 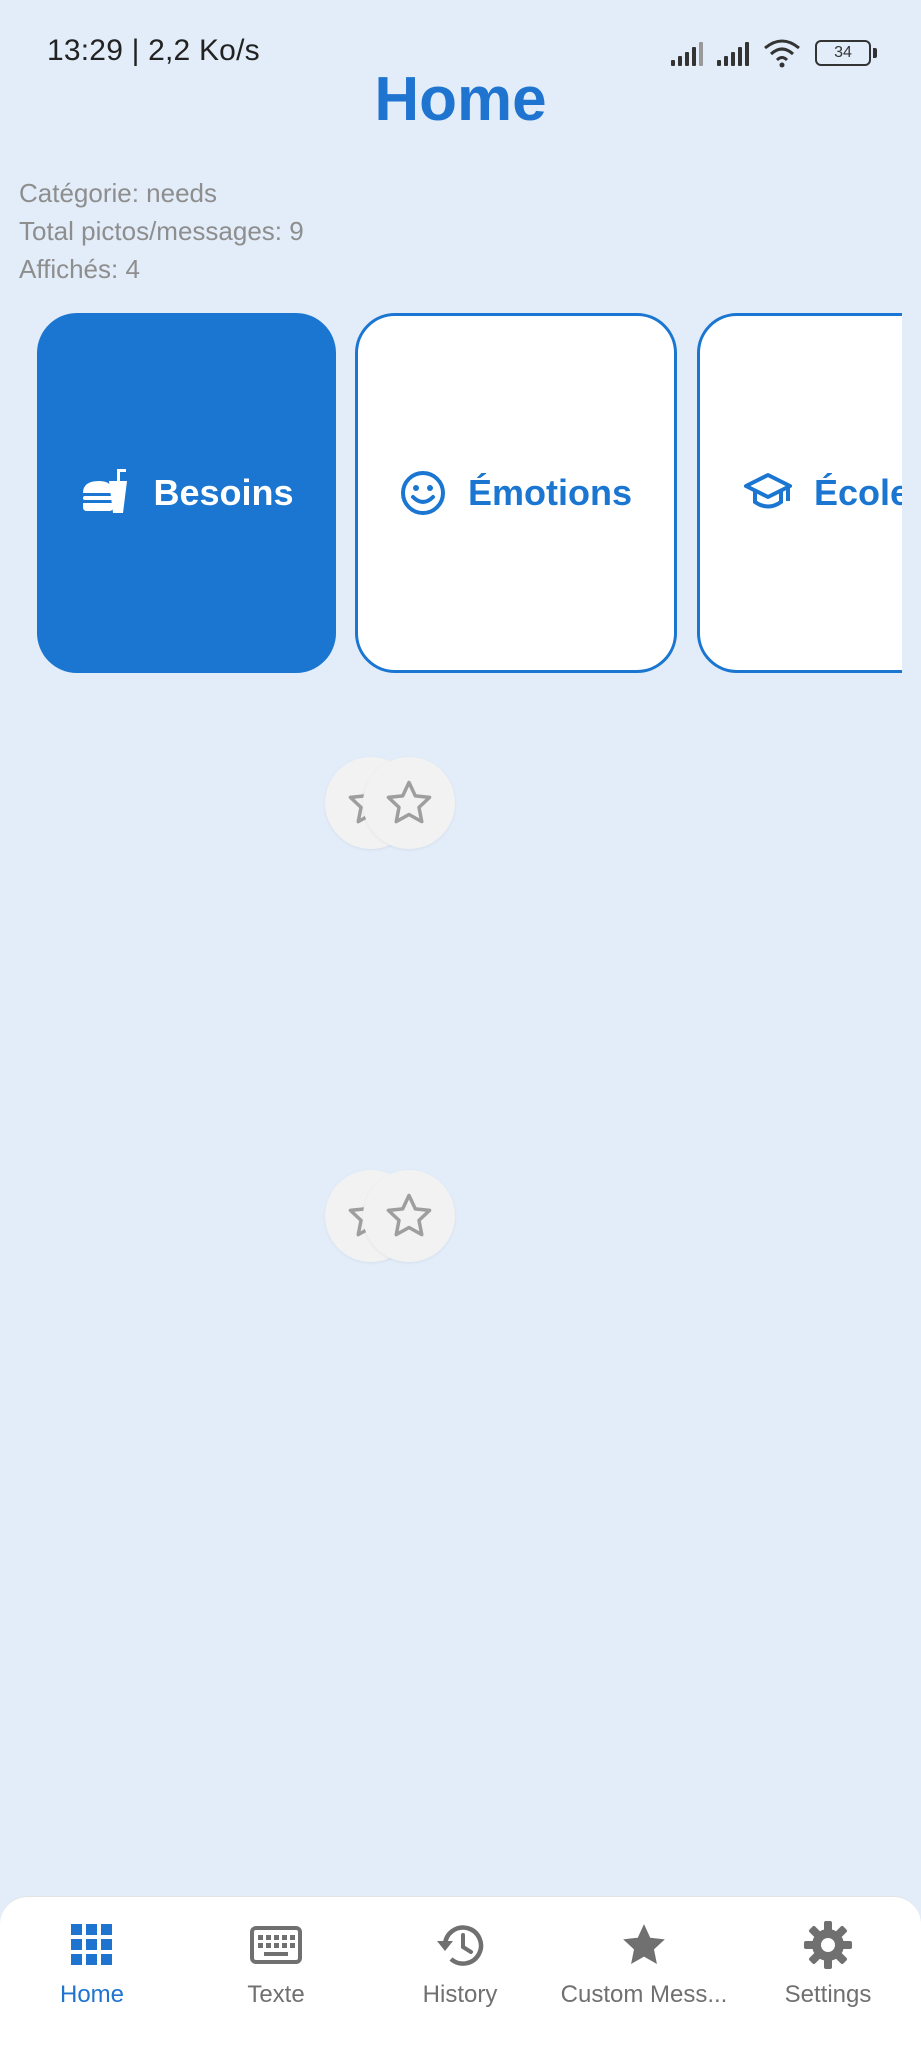 I want to click on category-card-emotions: Émotions, so click(x=516, y=493).